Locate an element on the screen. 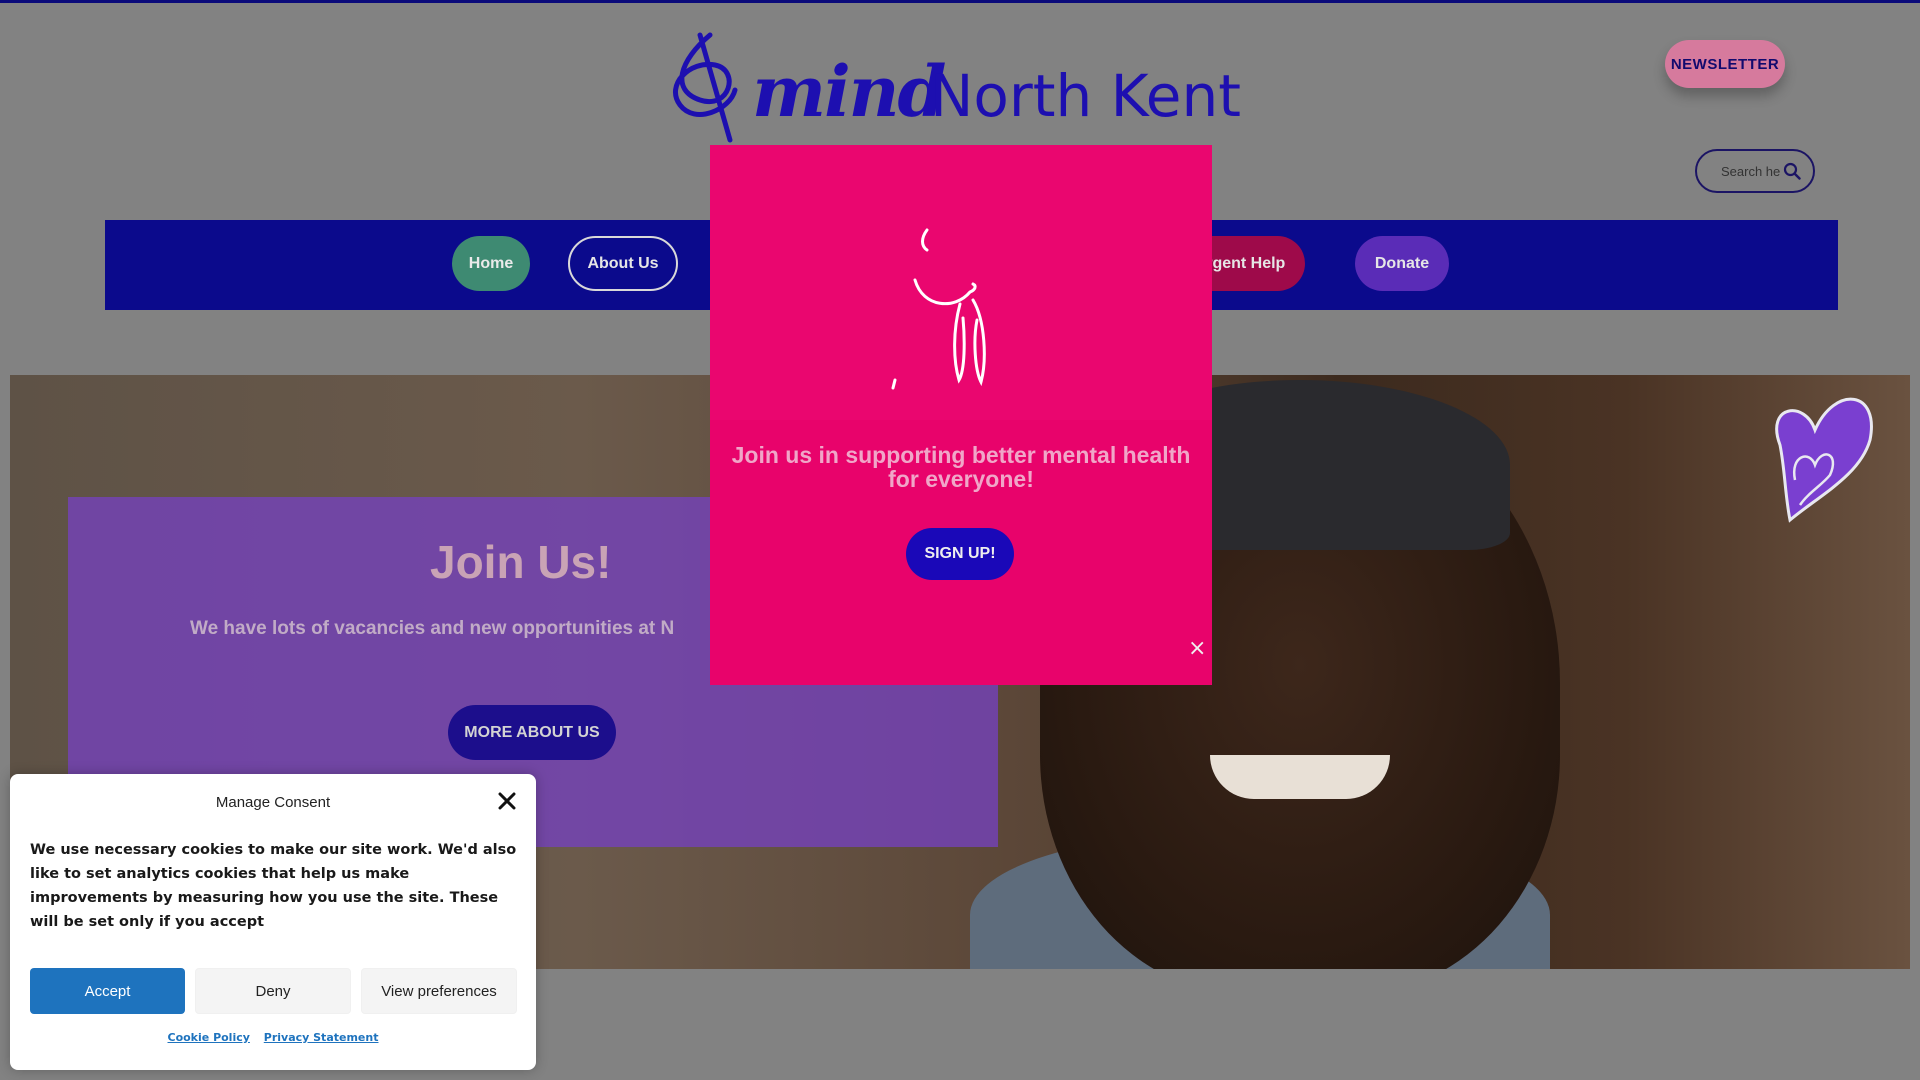  more-about-us-button: MORE ABOUT US is located at coordinates (532, 732).